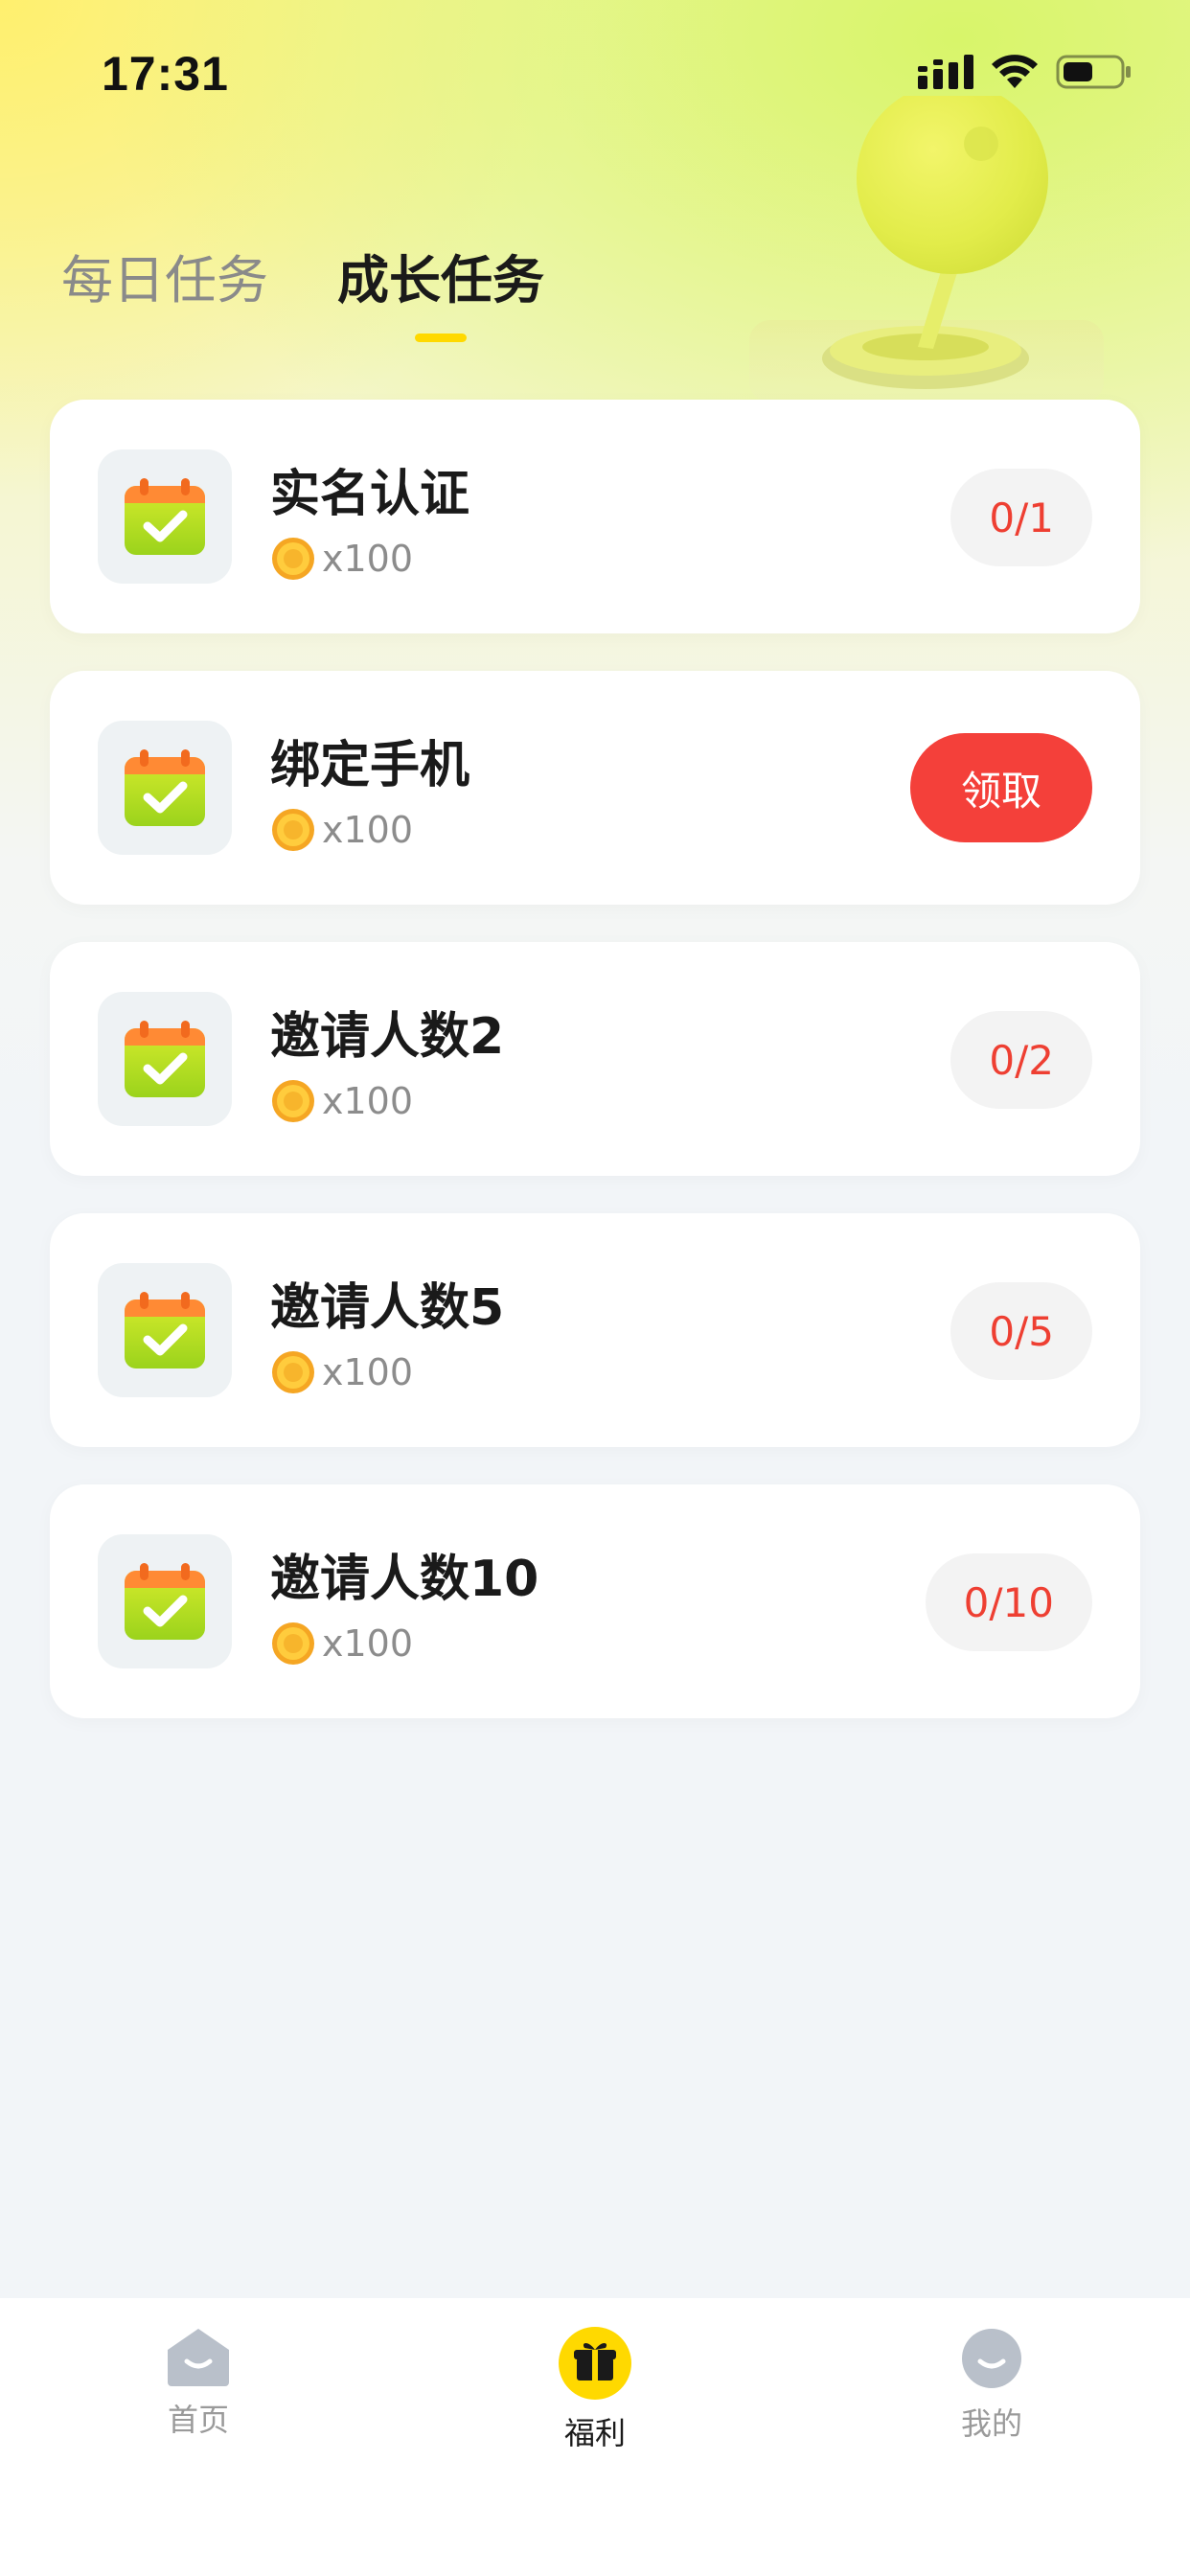 Image resolution: width=1190 pixels, height=2576 pixels. What do you see at coordinates (595, 2363) in the screenshot?
I see `gift-icon` at bounding box center [595, 2363].